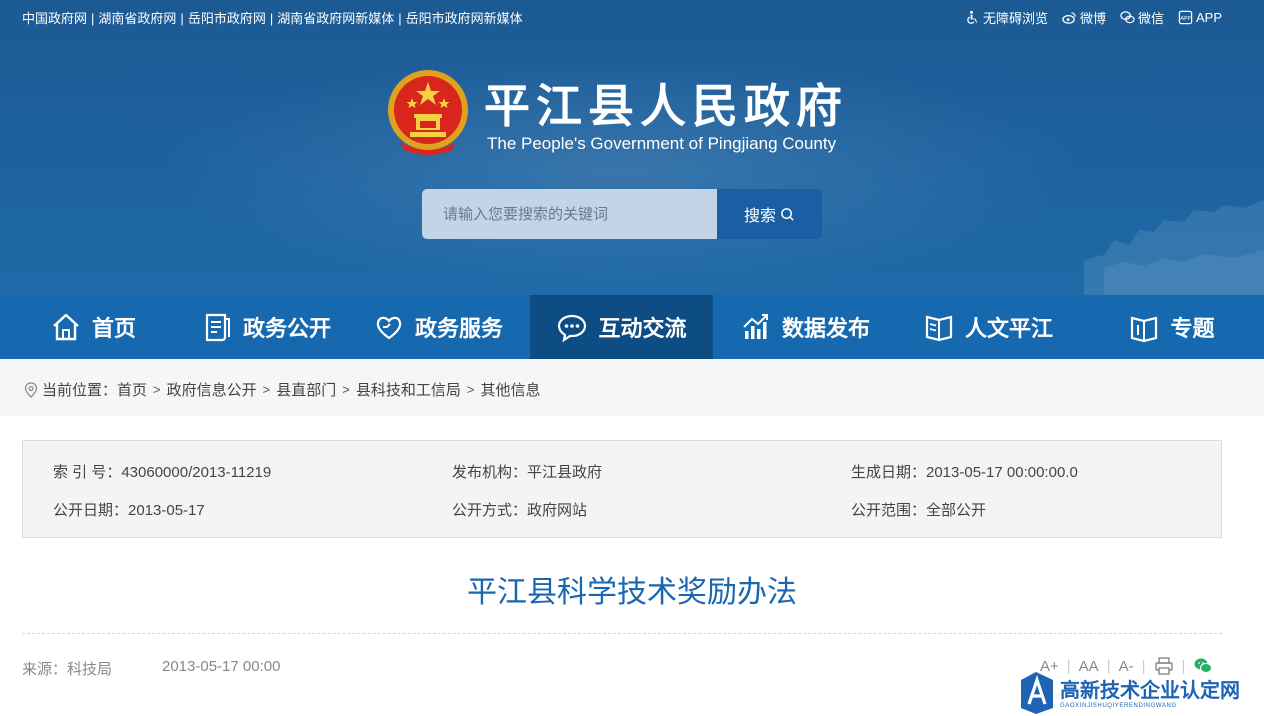 Image resolution: width=1264 pixels, height=716 pixels. I want to click on nav-label: 数据发布, so click(825, 329).